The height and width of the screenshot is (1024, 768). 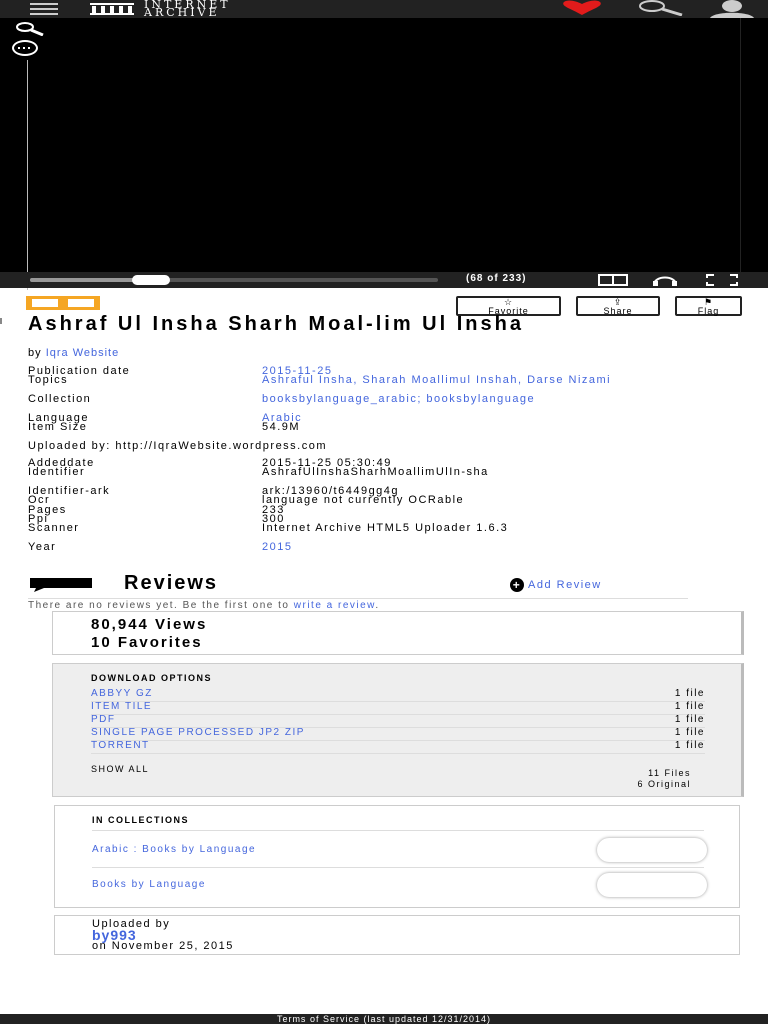 I want to click on two-page-view-icon, so click(x=613, y=280).